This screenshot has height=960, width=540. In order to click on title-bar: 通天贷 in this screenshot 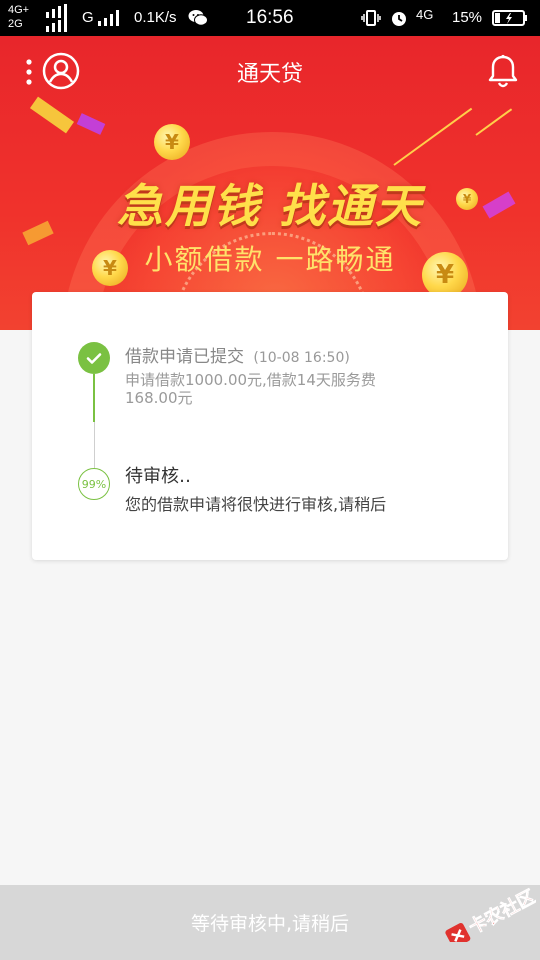, I will do `click(270, 71)`.